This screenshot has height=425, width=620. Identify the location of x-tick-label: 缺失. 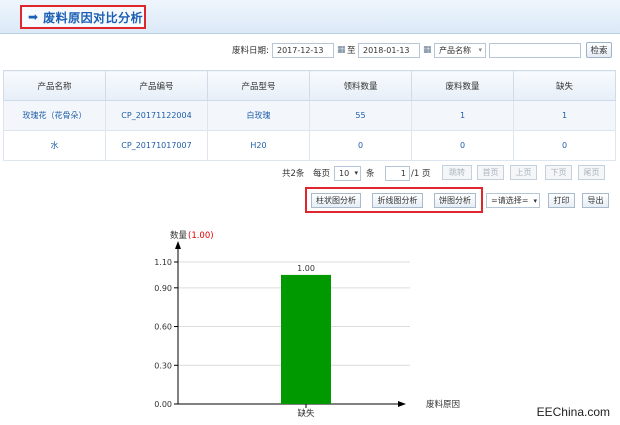
(306, 413).